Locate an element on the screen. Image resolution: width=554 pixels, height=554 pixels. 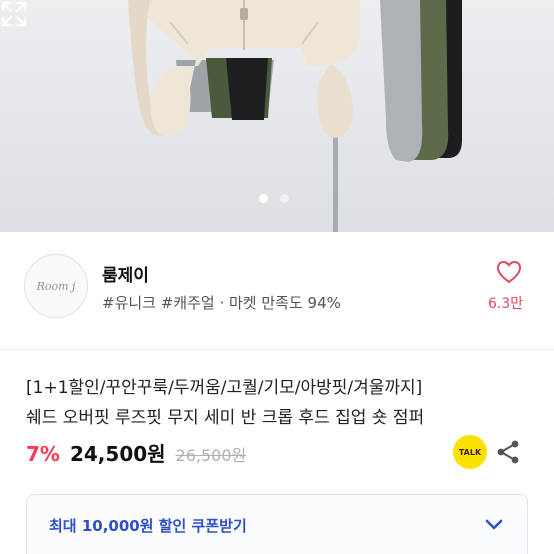
discount-rate: 7% is located at coordinates (43, 454).